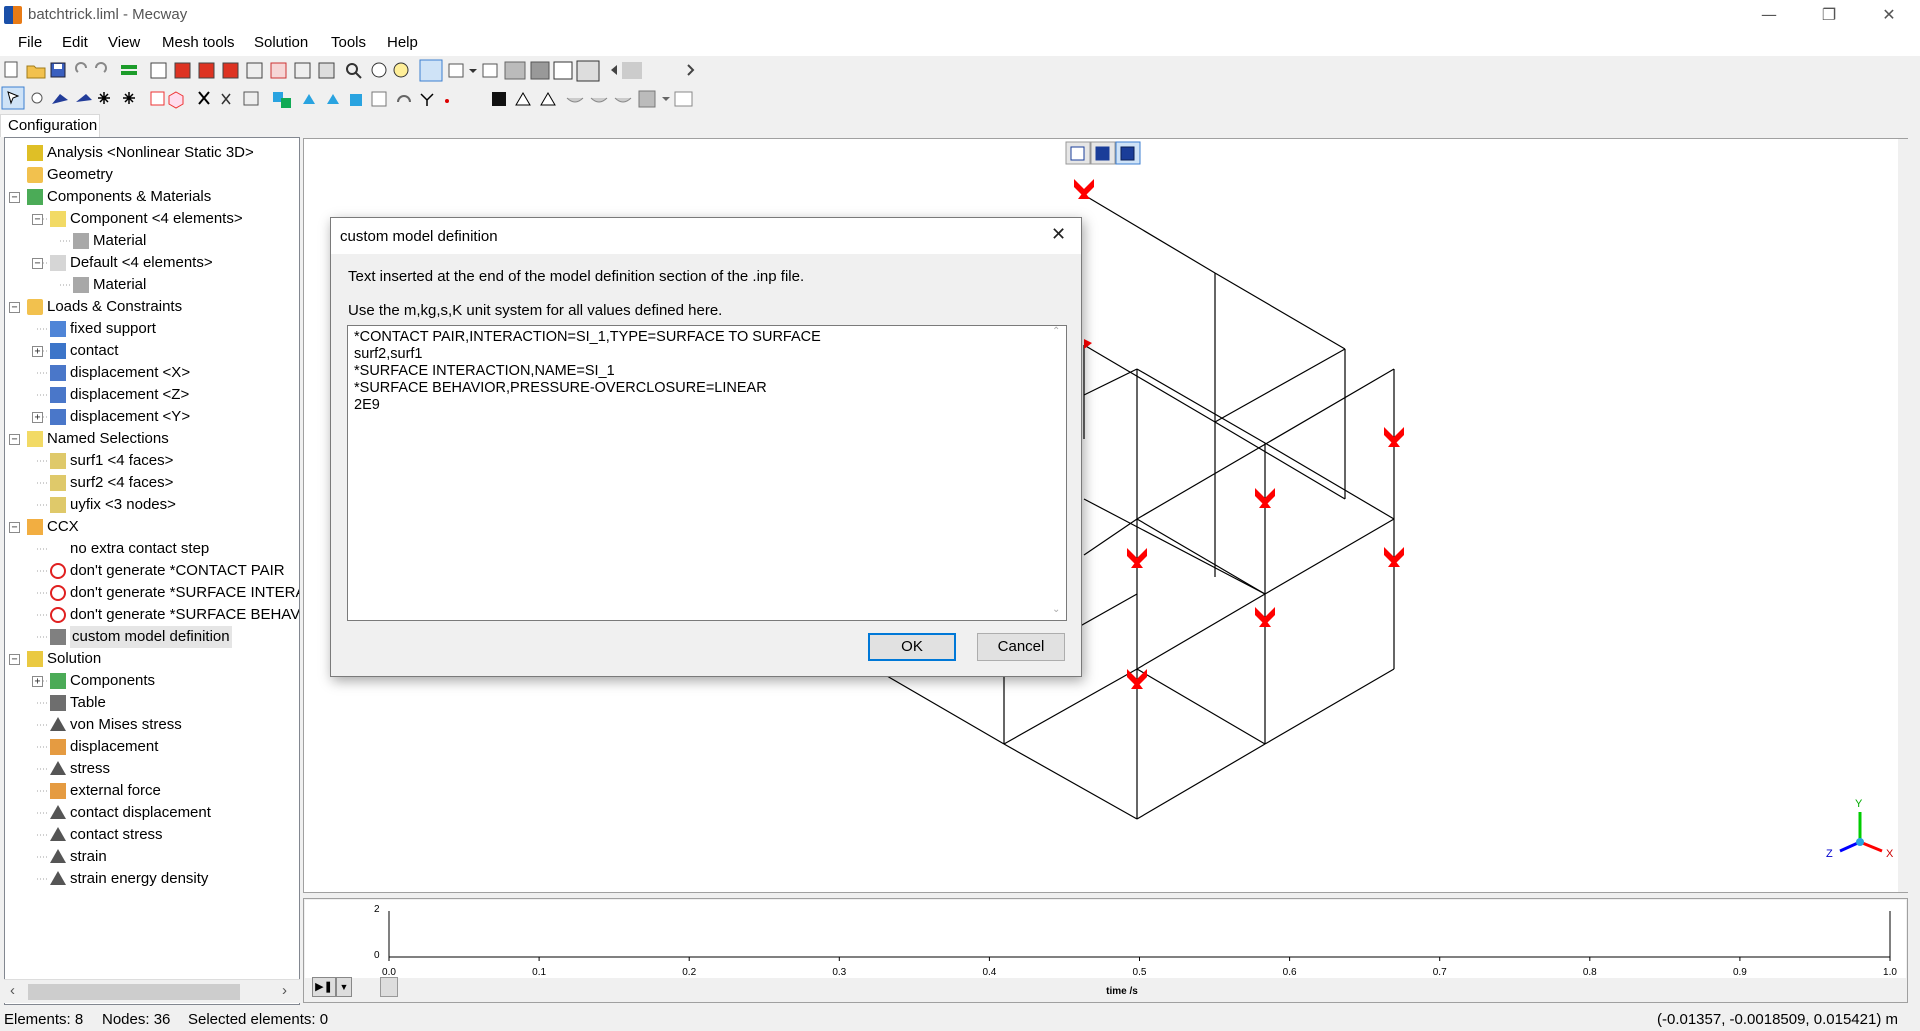 Image resolution: width=1920 pixels, height=1031 pixels. I want to click on open-folder-icon, so click(36, 72).